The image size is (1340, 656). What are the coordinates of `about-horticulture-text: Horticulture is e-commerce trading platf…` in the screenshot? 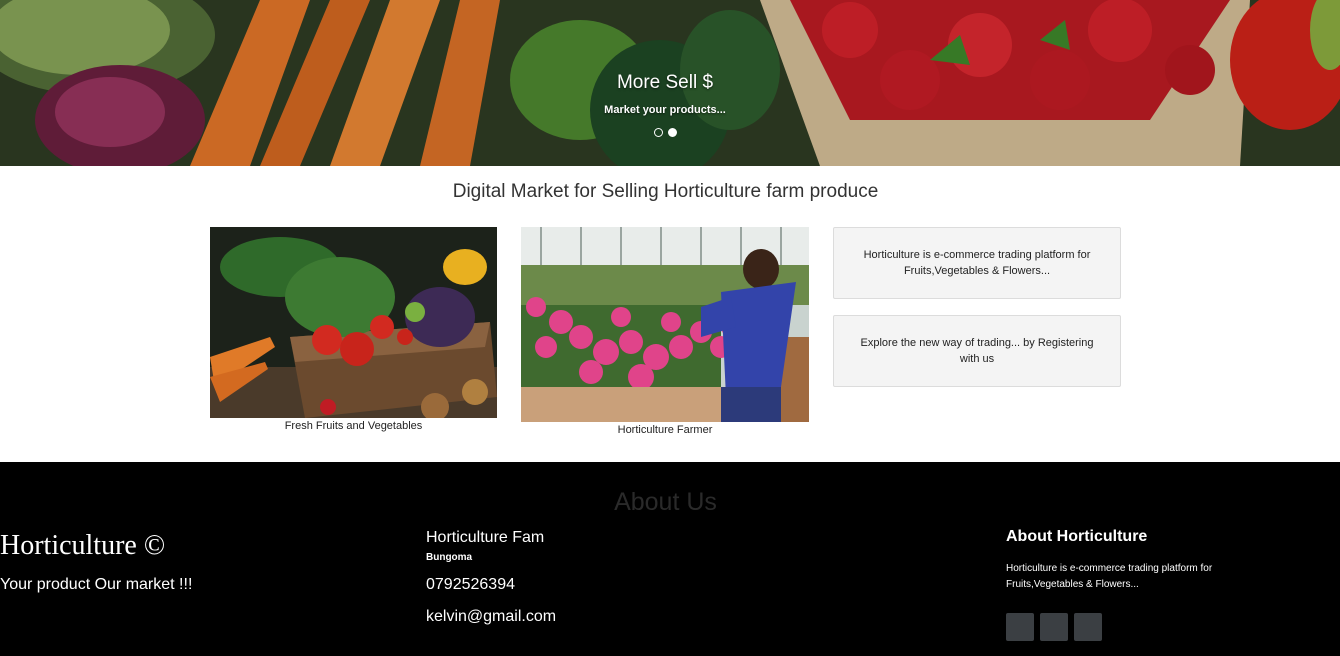 It's located at (1109, 576).